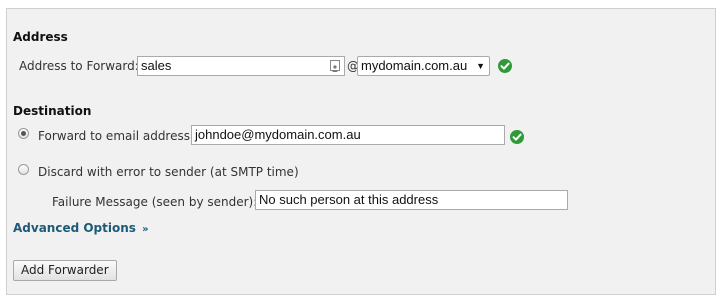  I want to click on failure-message-value: No such person at this address, so click(349, 199).